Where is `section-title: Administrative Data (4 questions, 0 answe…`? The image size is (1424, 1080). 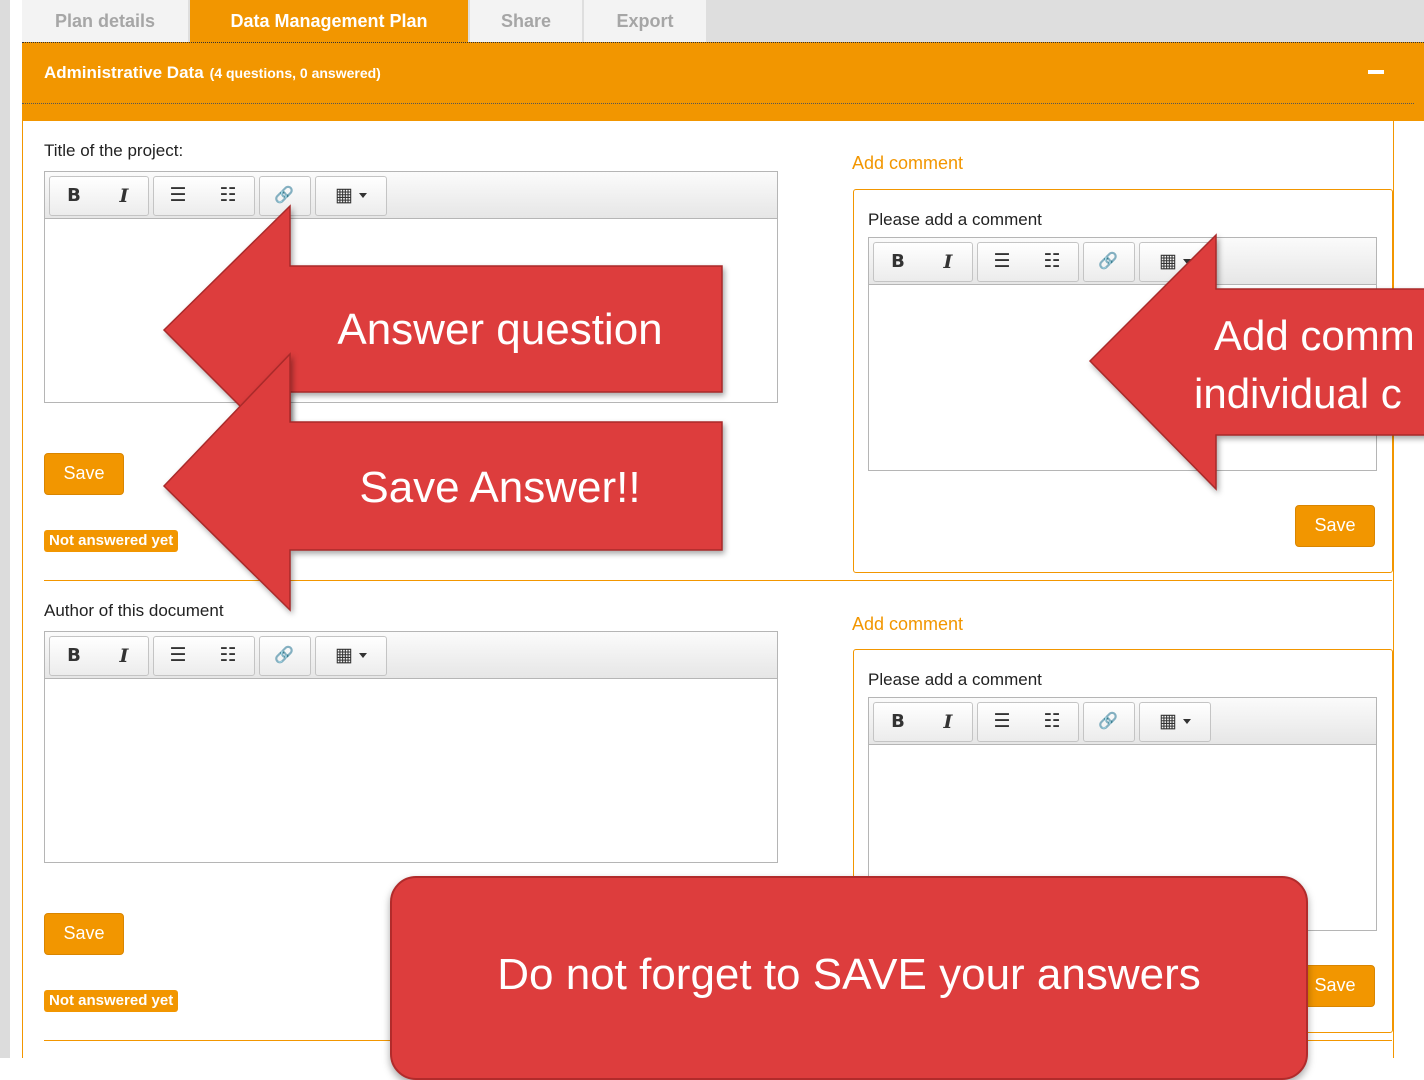
section-title: Administrative Data (4 questions, 0 answe… is located at coordinates (212, 73).